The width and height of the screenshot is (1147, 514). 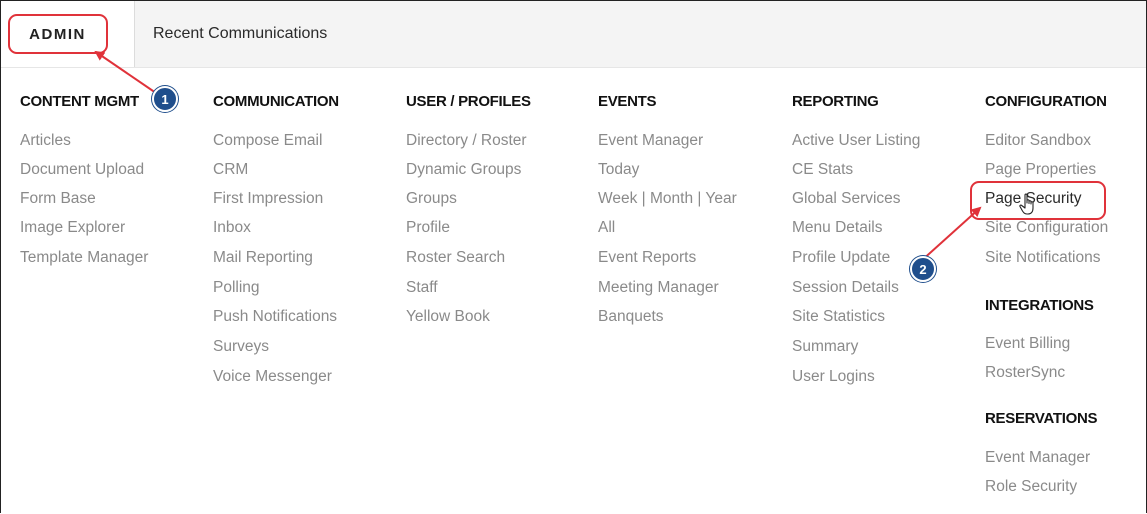 What do you see at coordinates (466, 141) in the screenshot?
I see `menu-item-directory-roster: Directory / Roster` at bounding box center [466, 141].